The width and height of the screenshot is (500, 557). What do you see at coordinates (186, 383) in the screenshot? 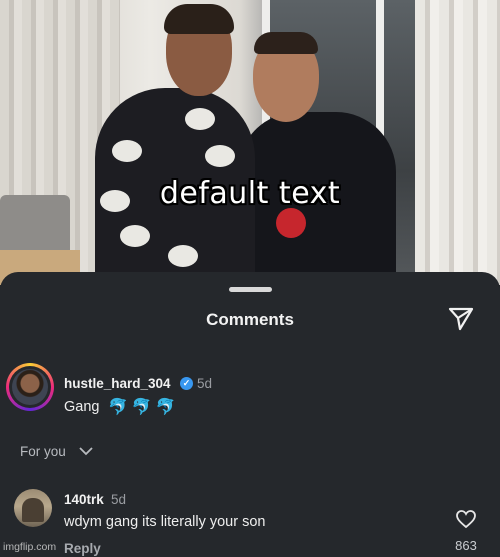
I see `verified-badge-icon: ✓` at bounding box center [186, 383].